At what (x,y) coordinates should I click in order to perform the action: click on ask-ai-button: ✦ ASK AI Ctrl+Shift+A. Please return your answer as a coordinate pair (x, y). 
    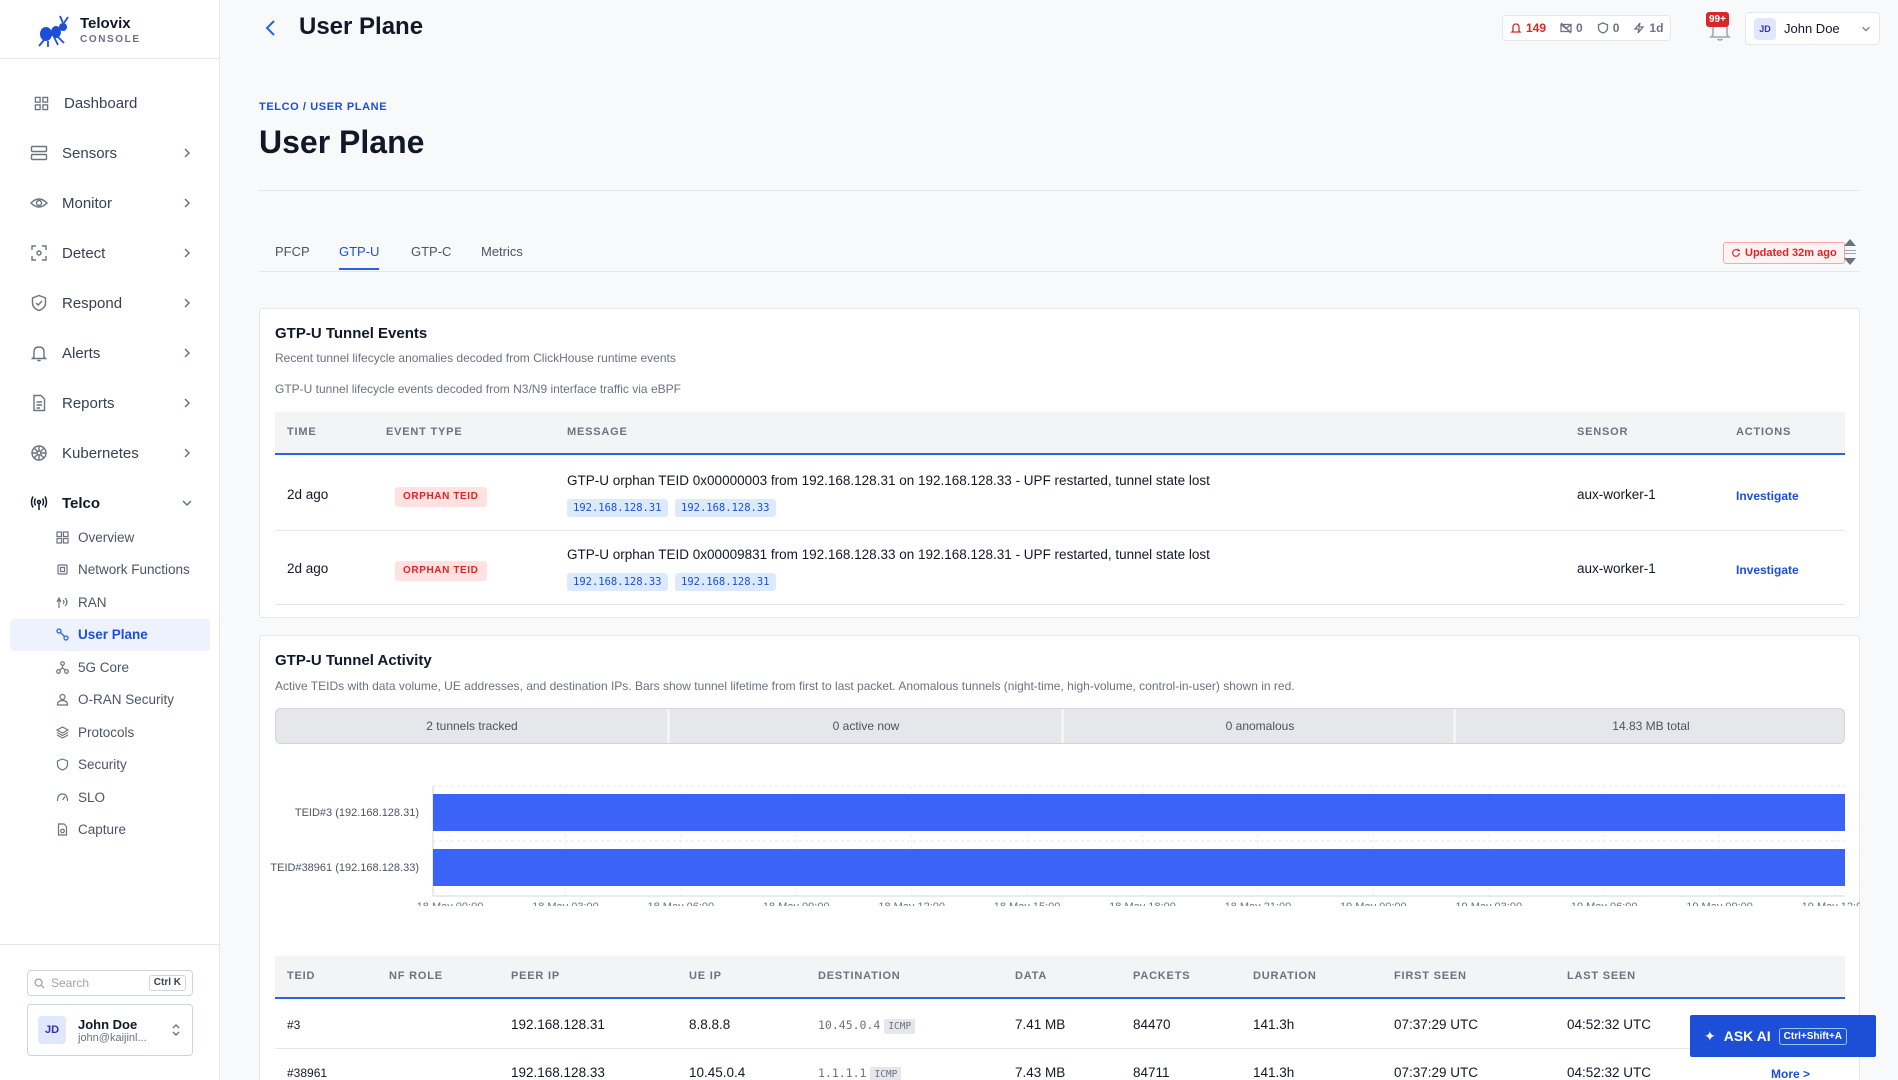
    Looking at the image, I should click on (1783, 1036).